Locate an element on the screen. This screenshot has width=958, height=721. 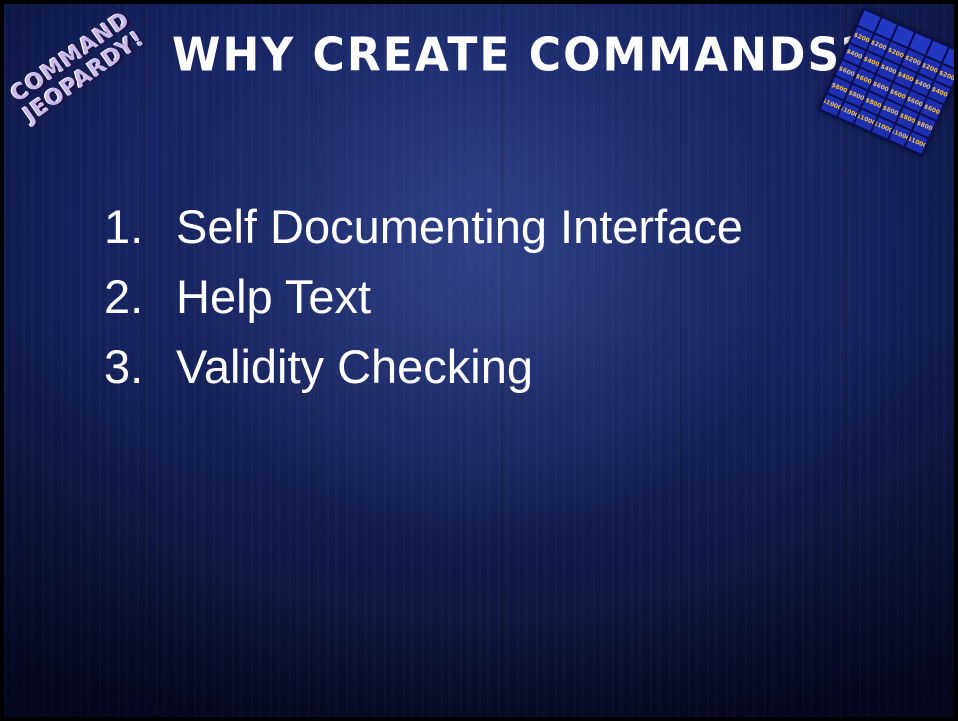
list-item-text: Validity Checking is located at coordinates (355, 366).